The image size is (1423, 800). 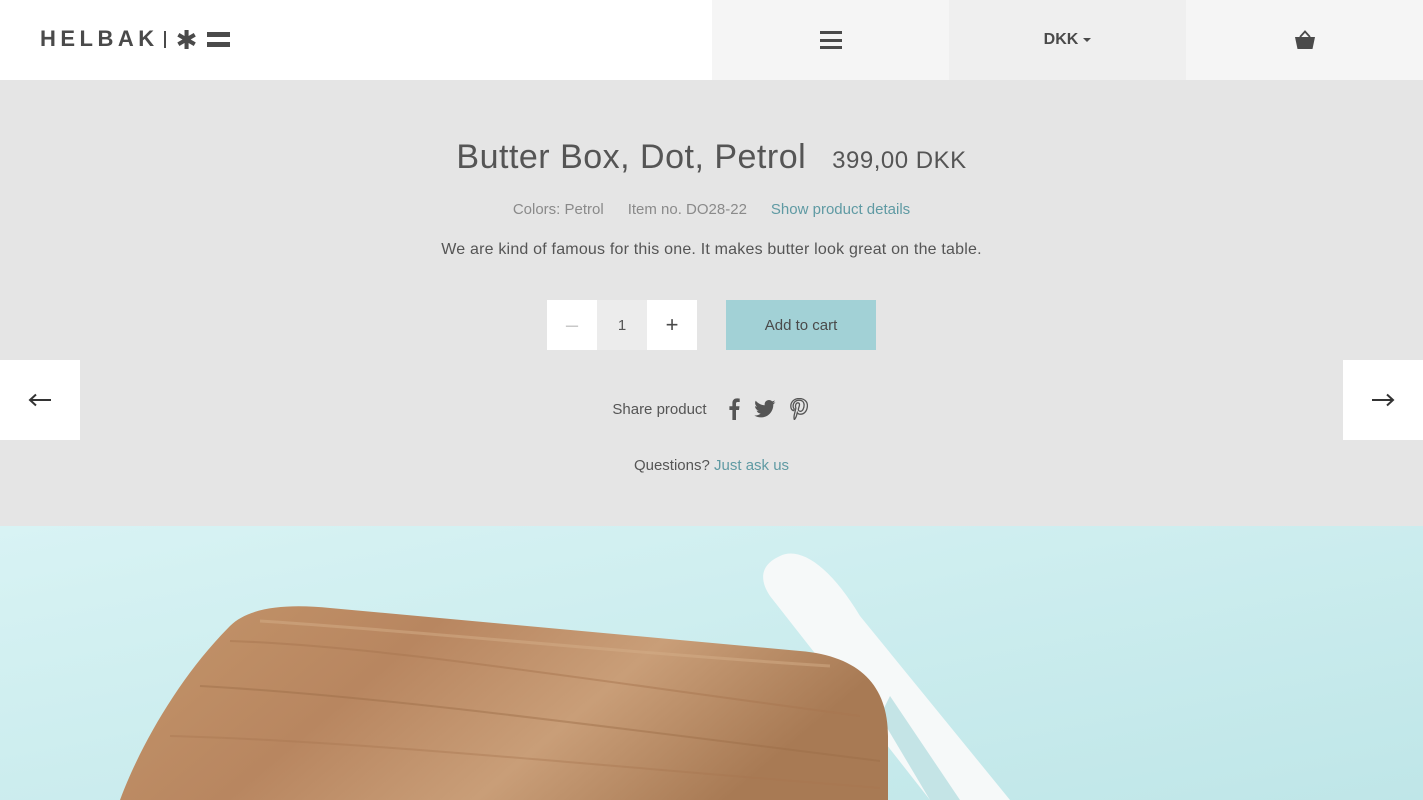 I want to click on logo-text: HELBAK, so click(x=99, y=38).